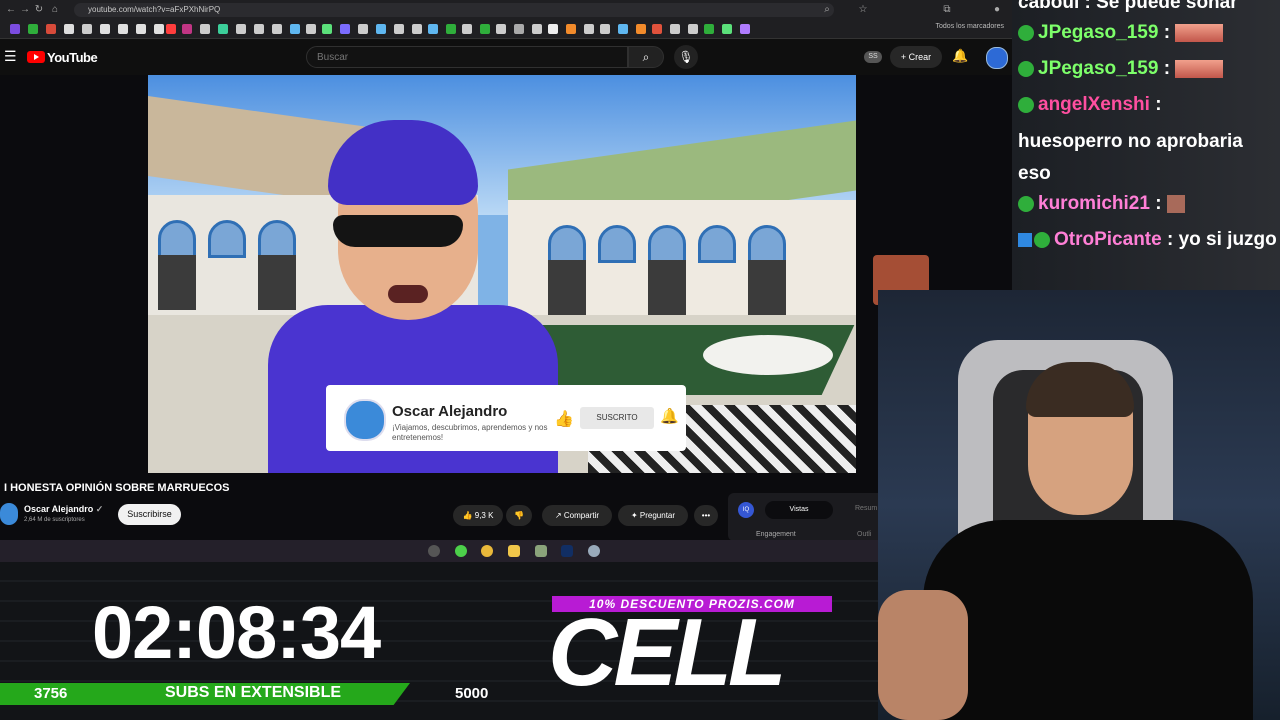 Image resolution: width=1280 pixels, height=720 pixels. Describe the element at coordinates (1199, 32) in the screenshot. I see `chat-emote` at that location.